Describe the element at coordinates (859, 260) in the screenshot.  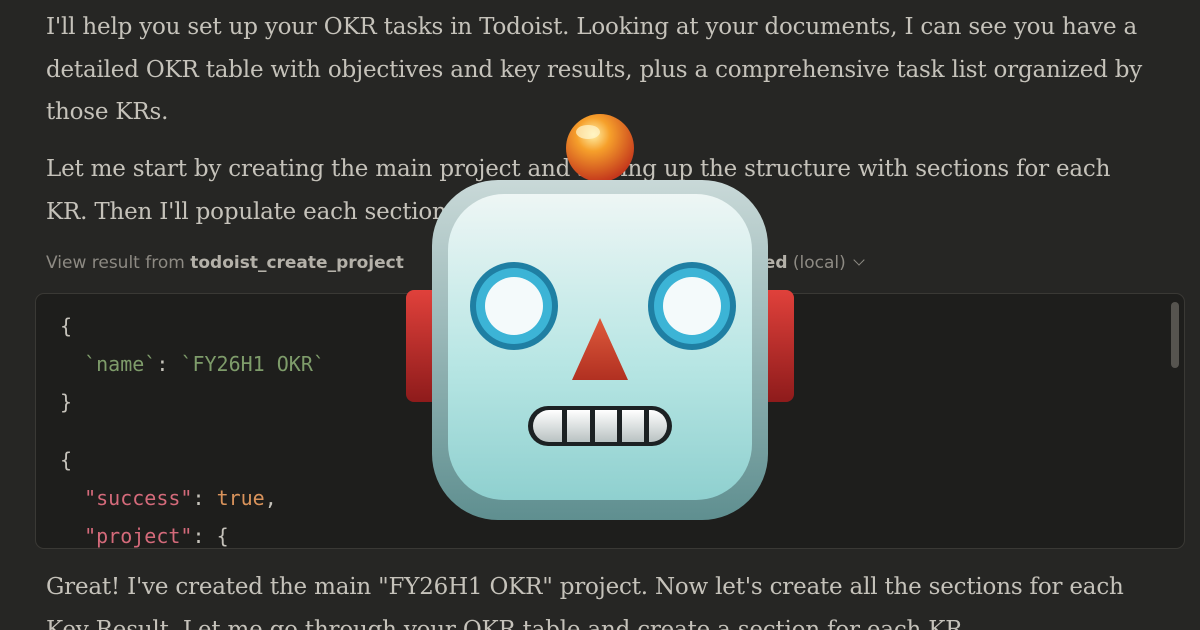
I see `chevron-down-icon` at that location.